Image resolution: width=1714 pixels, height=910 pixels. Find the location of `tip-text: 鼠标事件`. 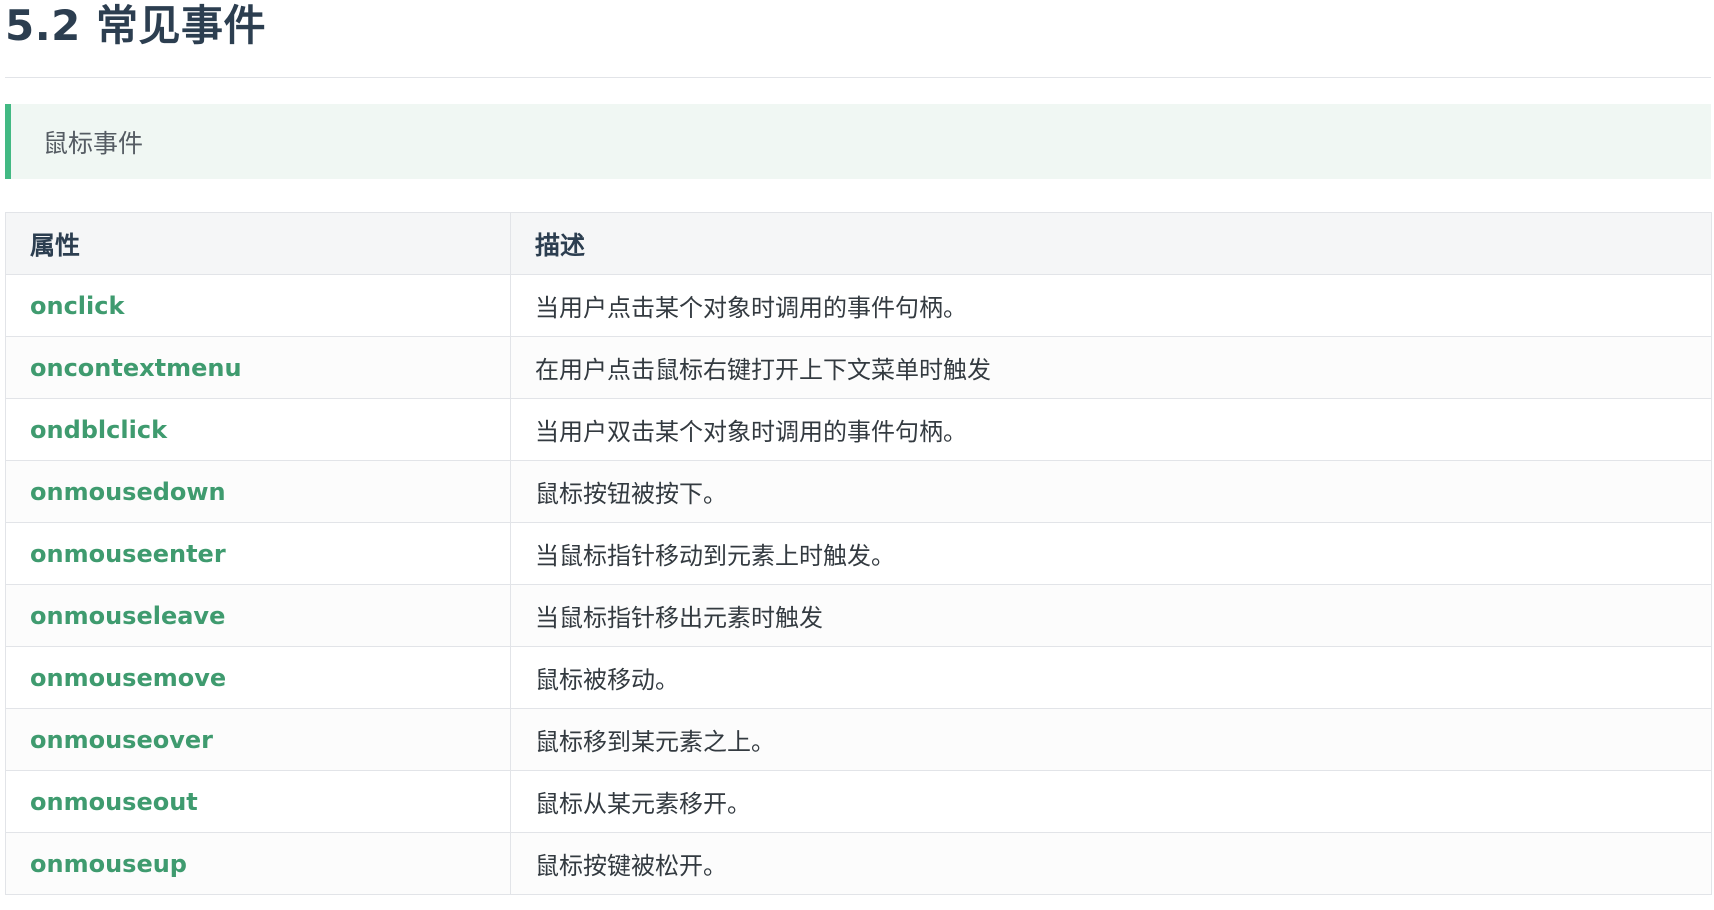

tip-text: 鼠标事件 is located at coordinates (93, 143).